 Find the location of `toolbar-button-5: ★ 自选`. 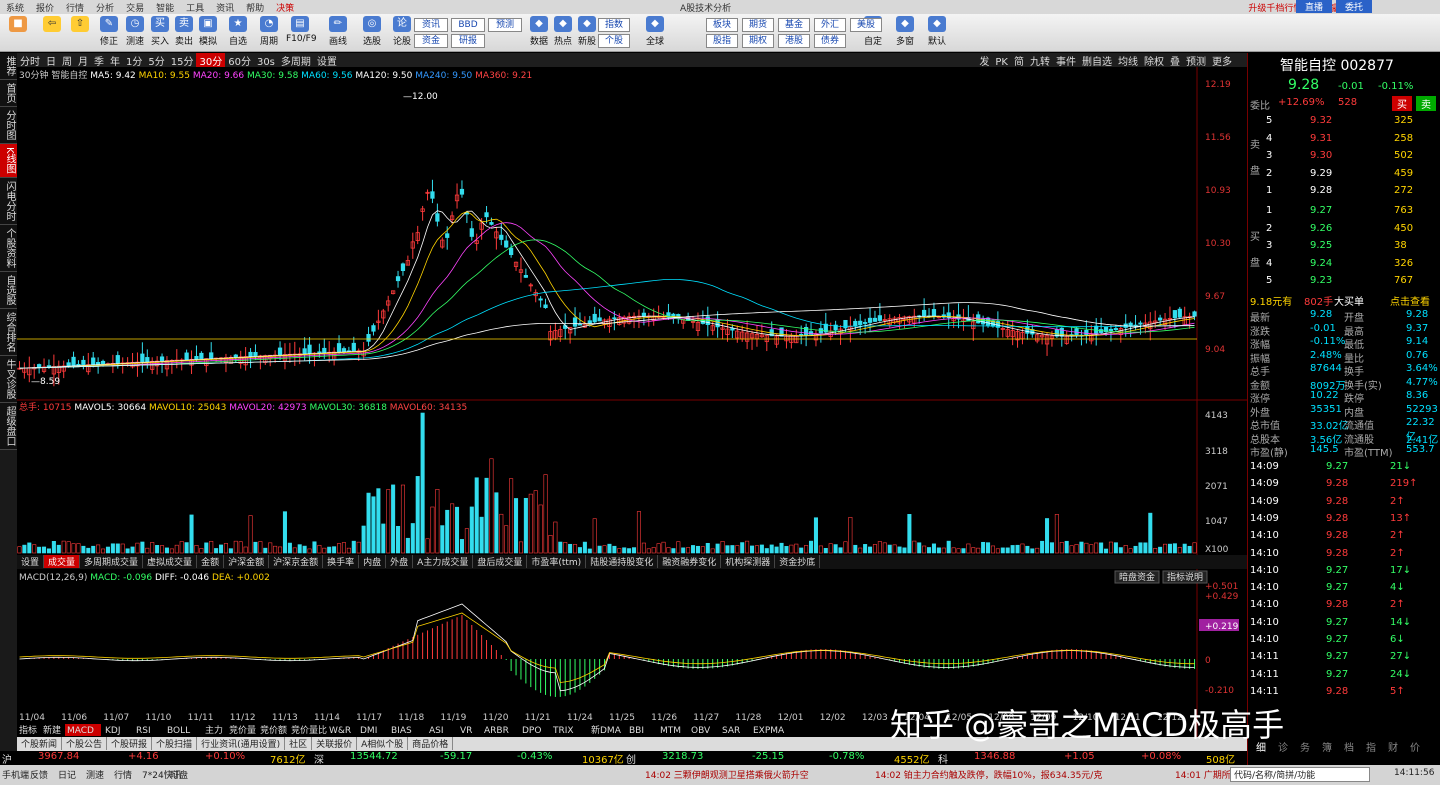

toolbar-button-5: ★ 自选 is located at coordinates (238, 31).